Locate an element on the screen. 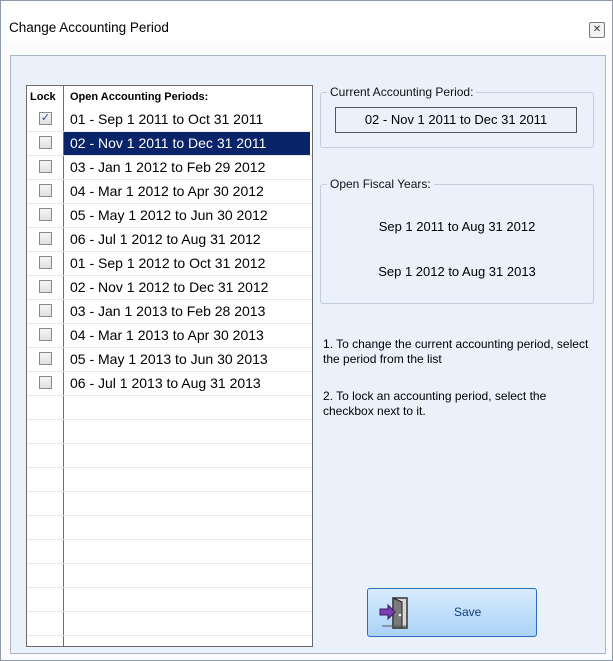 Image resolution: width=613 pixels, height=661 pixels. current-period-value: 02 - Nov 1 2011 to Dec 31 2011 is located at coordinates (456, 120).